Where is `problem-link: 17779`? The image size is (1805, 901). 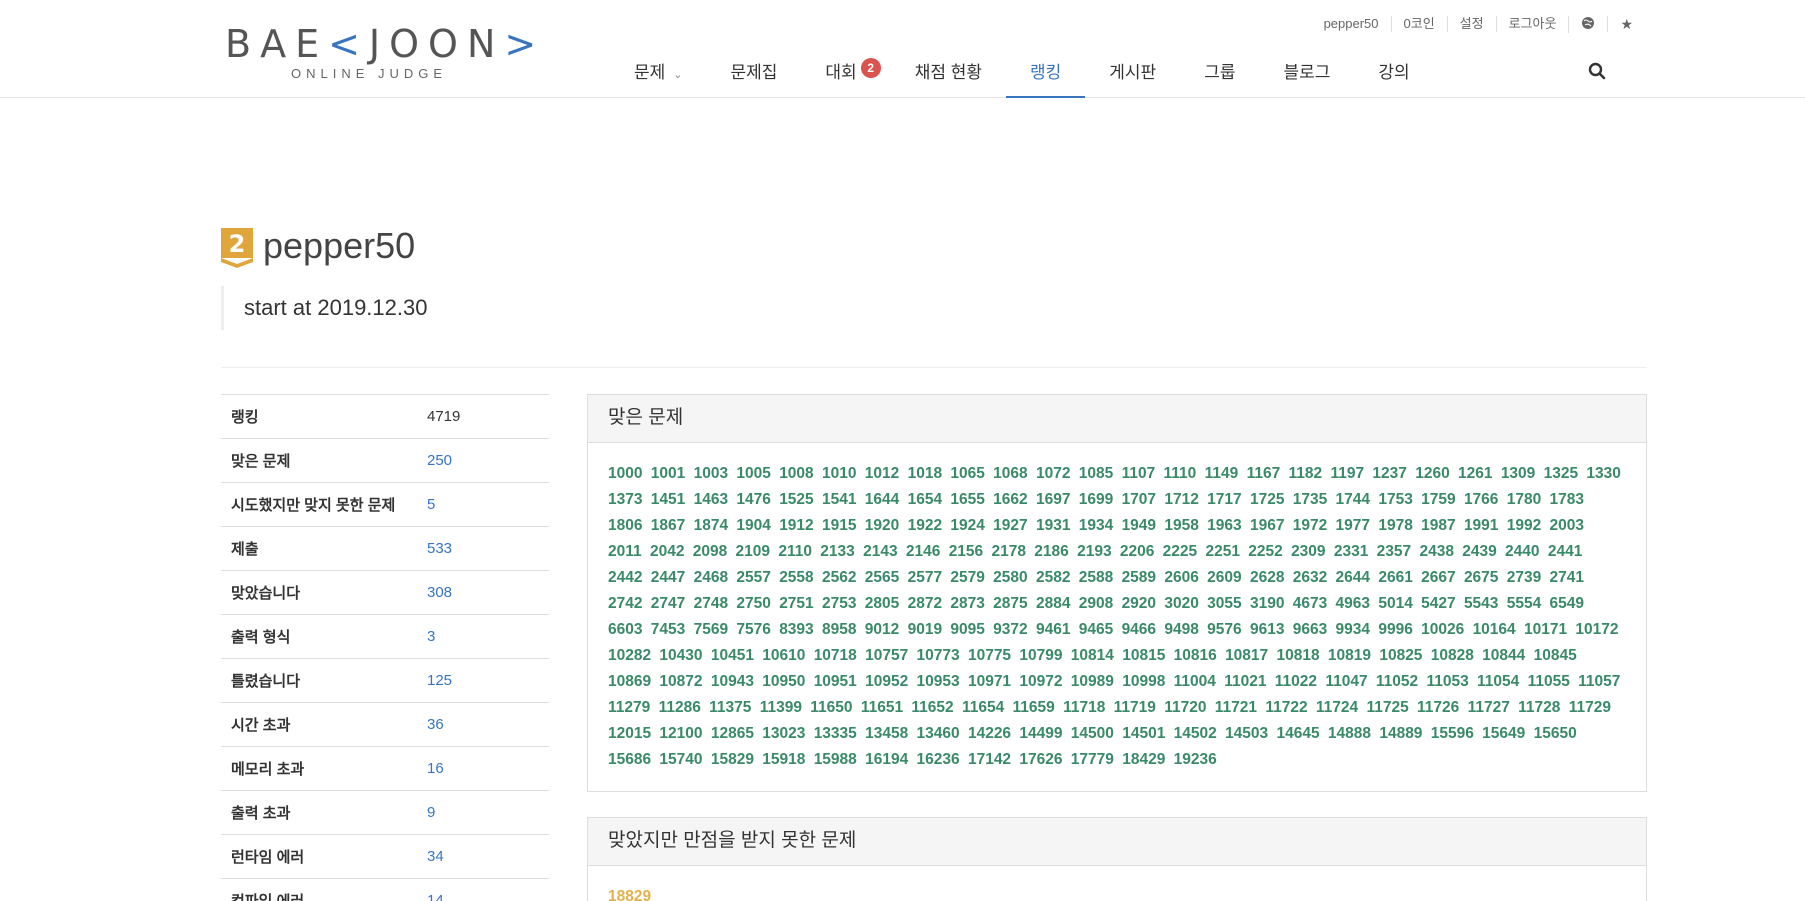
problem-link: 17779 is located at coordinates (1092, 759).